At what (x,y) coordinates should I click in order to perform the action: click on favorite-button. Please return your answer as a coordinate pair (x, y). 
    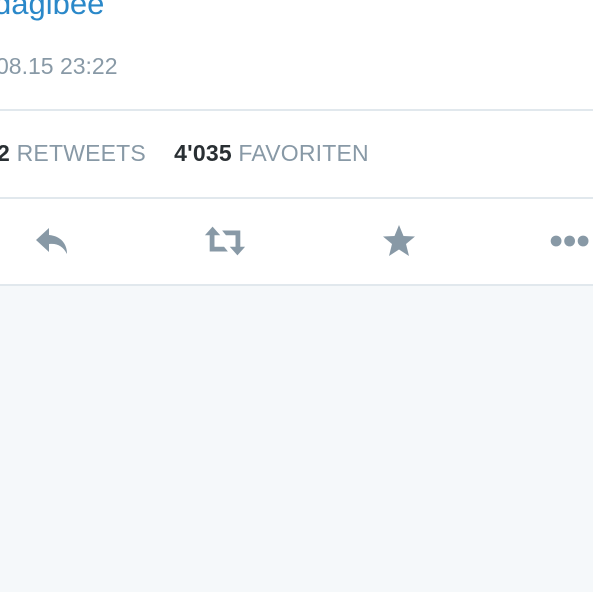
    Looking at the image, I should click on (399, 241).